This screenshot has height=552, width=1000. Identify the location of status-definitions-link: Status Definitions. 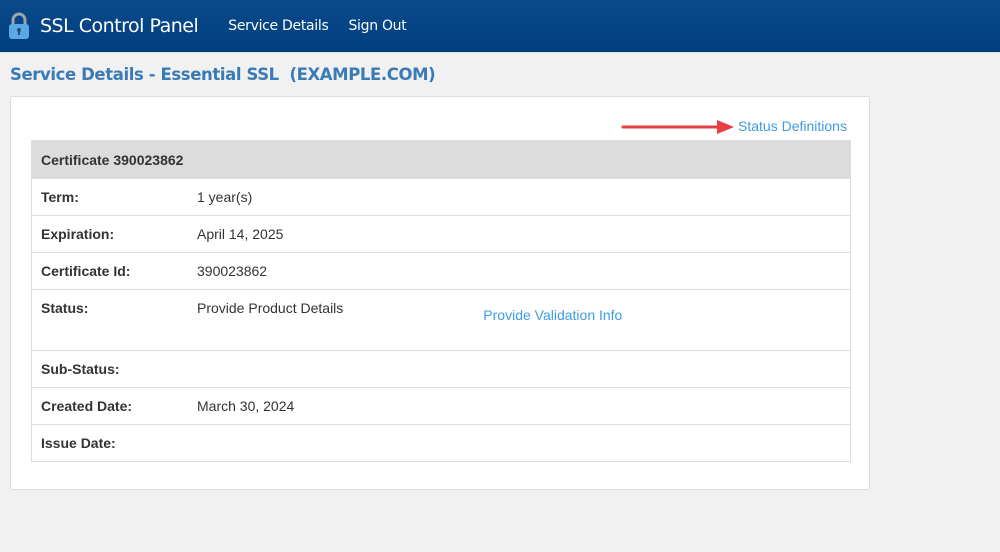
(792, 126).